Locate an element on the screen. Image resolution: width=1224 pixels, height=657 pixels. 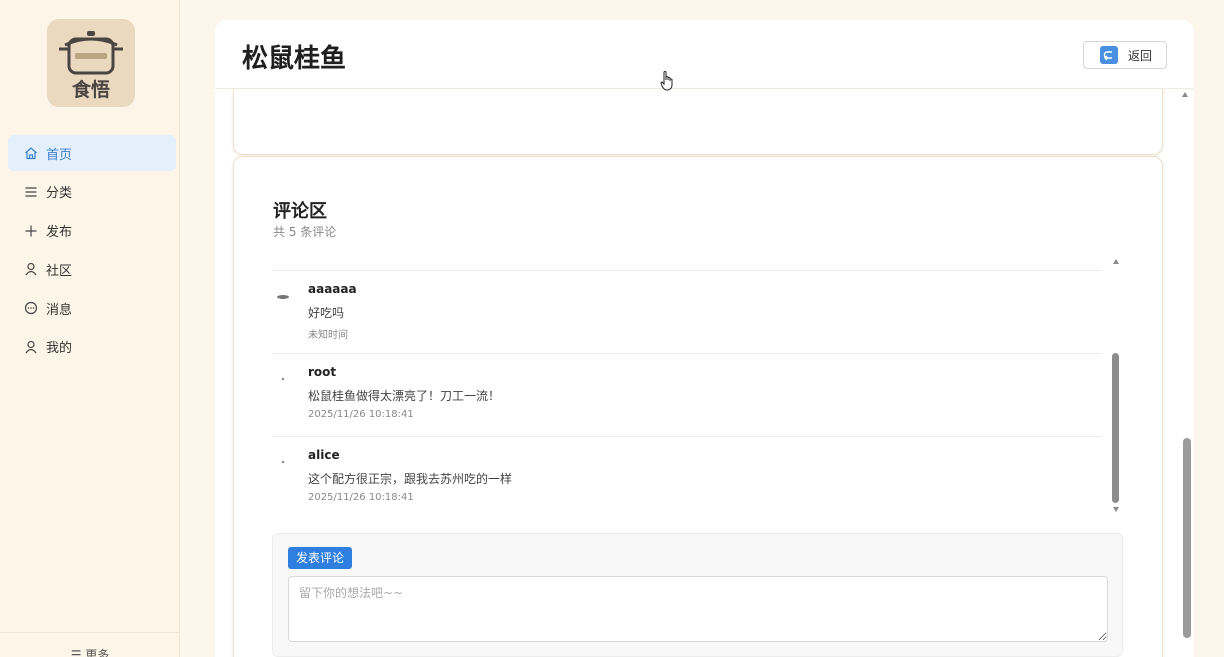
comment-composer: 发表评论 is located at coordinates (697, 595).